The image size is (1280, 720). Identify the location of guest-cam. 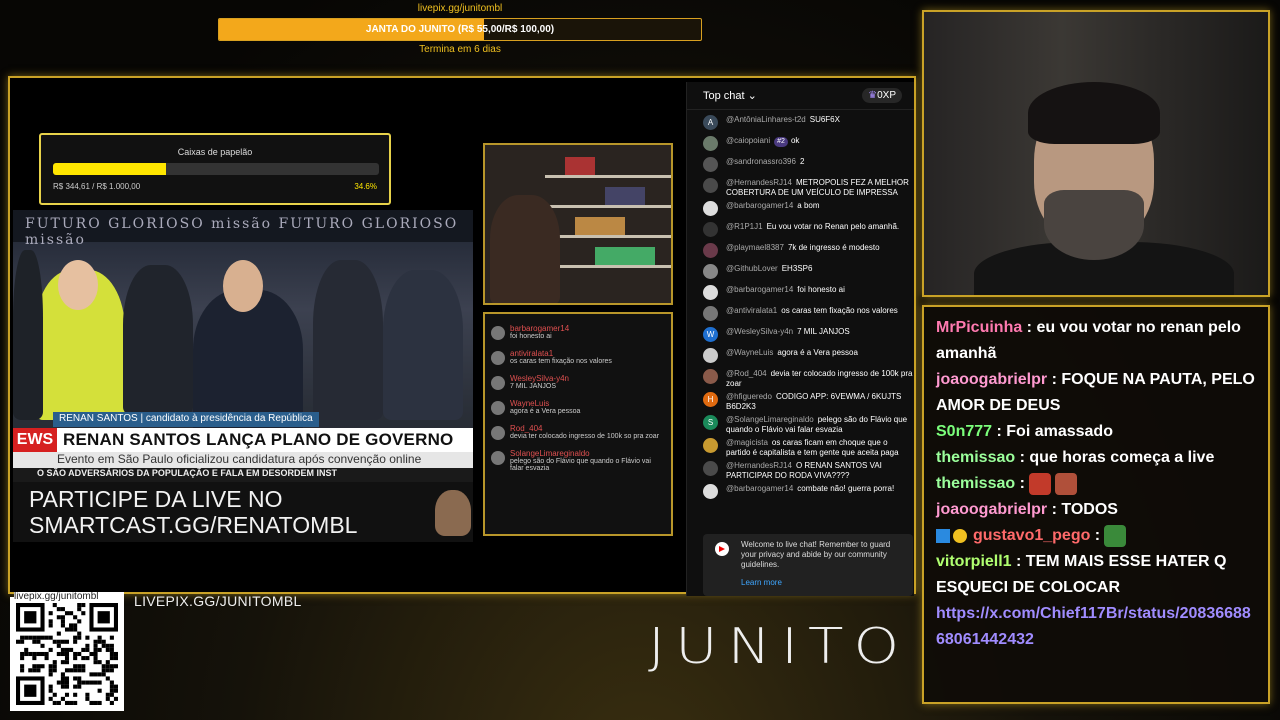
(578, 224).